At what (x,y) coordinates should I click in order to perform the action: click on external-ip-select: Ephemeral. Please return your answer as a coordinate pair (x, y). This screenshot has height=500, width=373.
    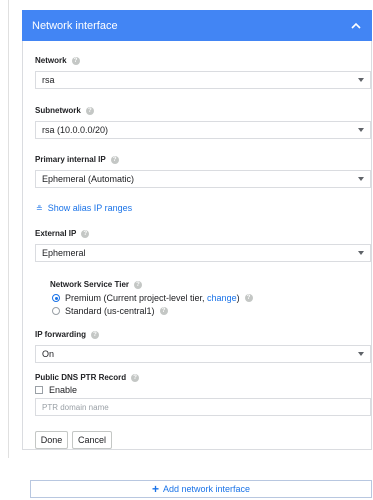
    Looking at the image, I should click on (203, 253).